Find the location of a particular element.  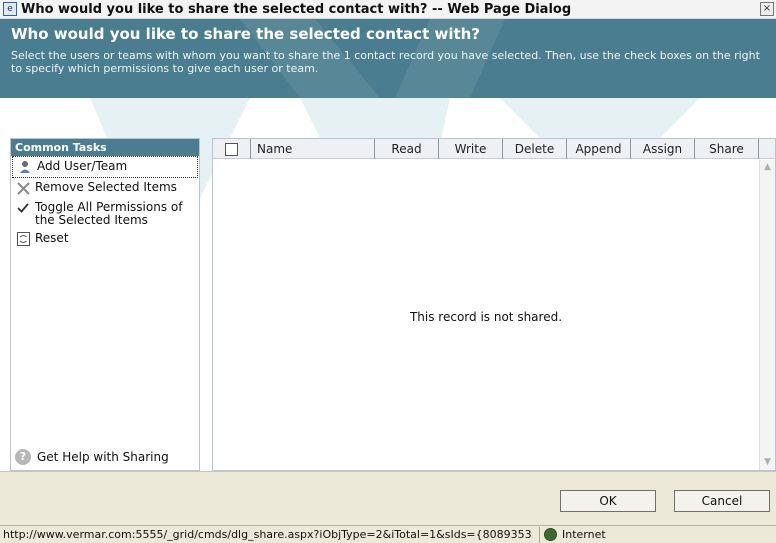

cancel-button: Cancel is located at coordinates (722, 501).